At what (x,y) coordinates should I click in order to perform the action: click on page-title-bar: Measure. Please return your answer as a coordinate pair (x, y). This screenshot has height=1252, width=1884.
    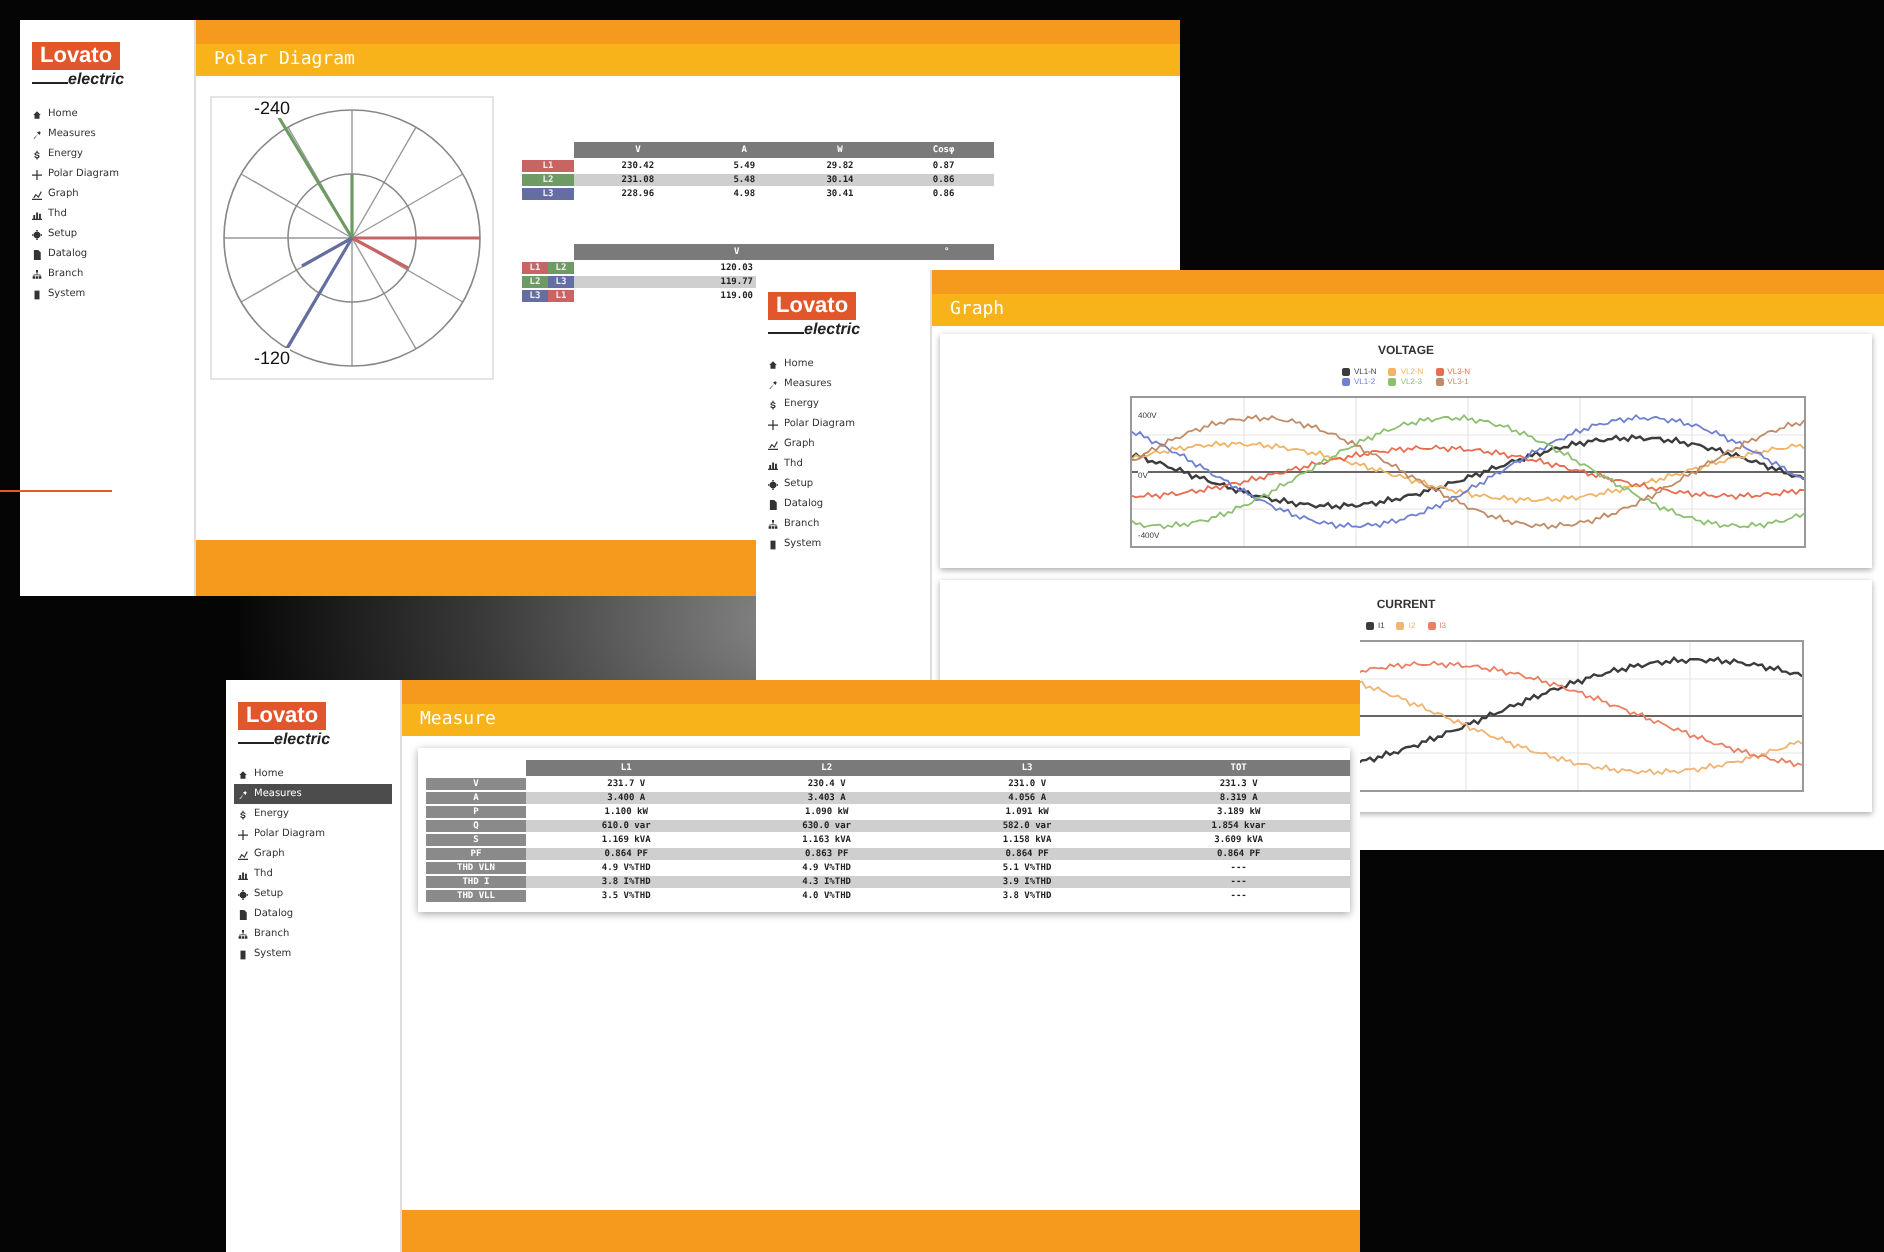
    Looking at the image, I should click on (881, 720).